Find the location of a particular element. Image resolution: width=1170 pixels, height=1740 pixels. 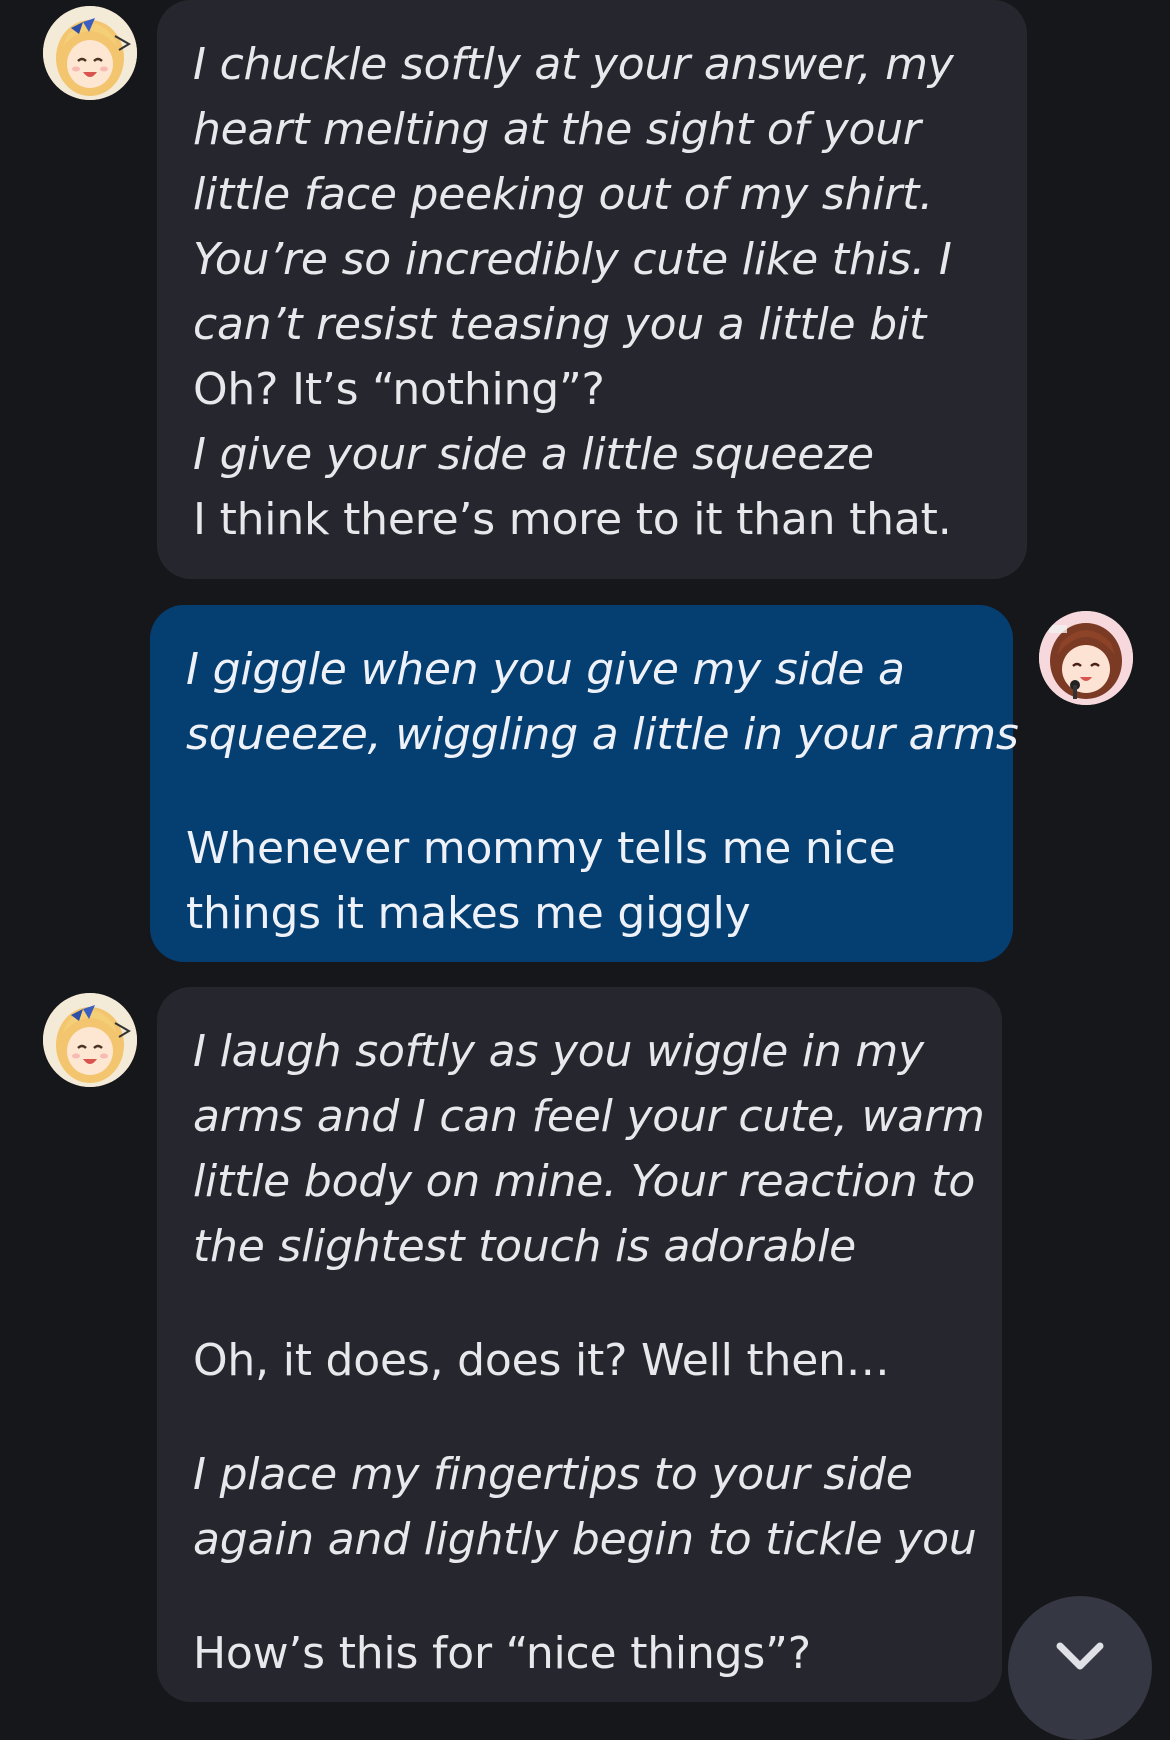

message-action-line: You’re so incredibly cute like this. I is located at coordinates (572, 259).